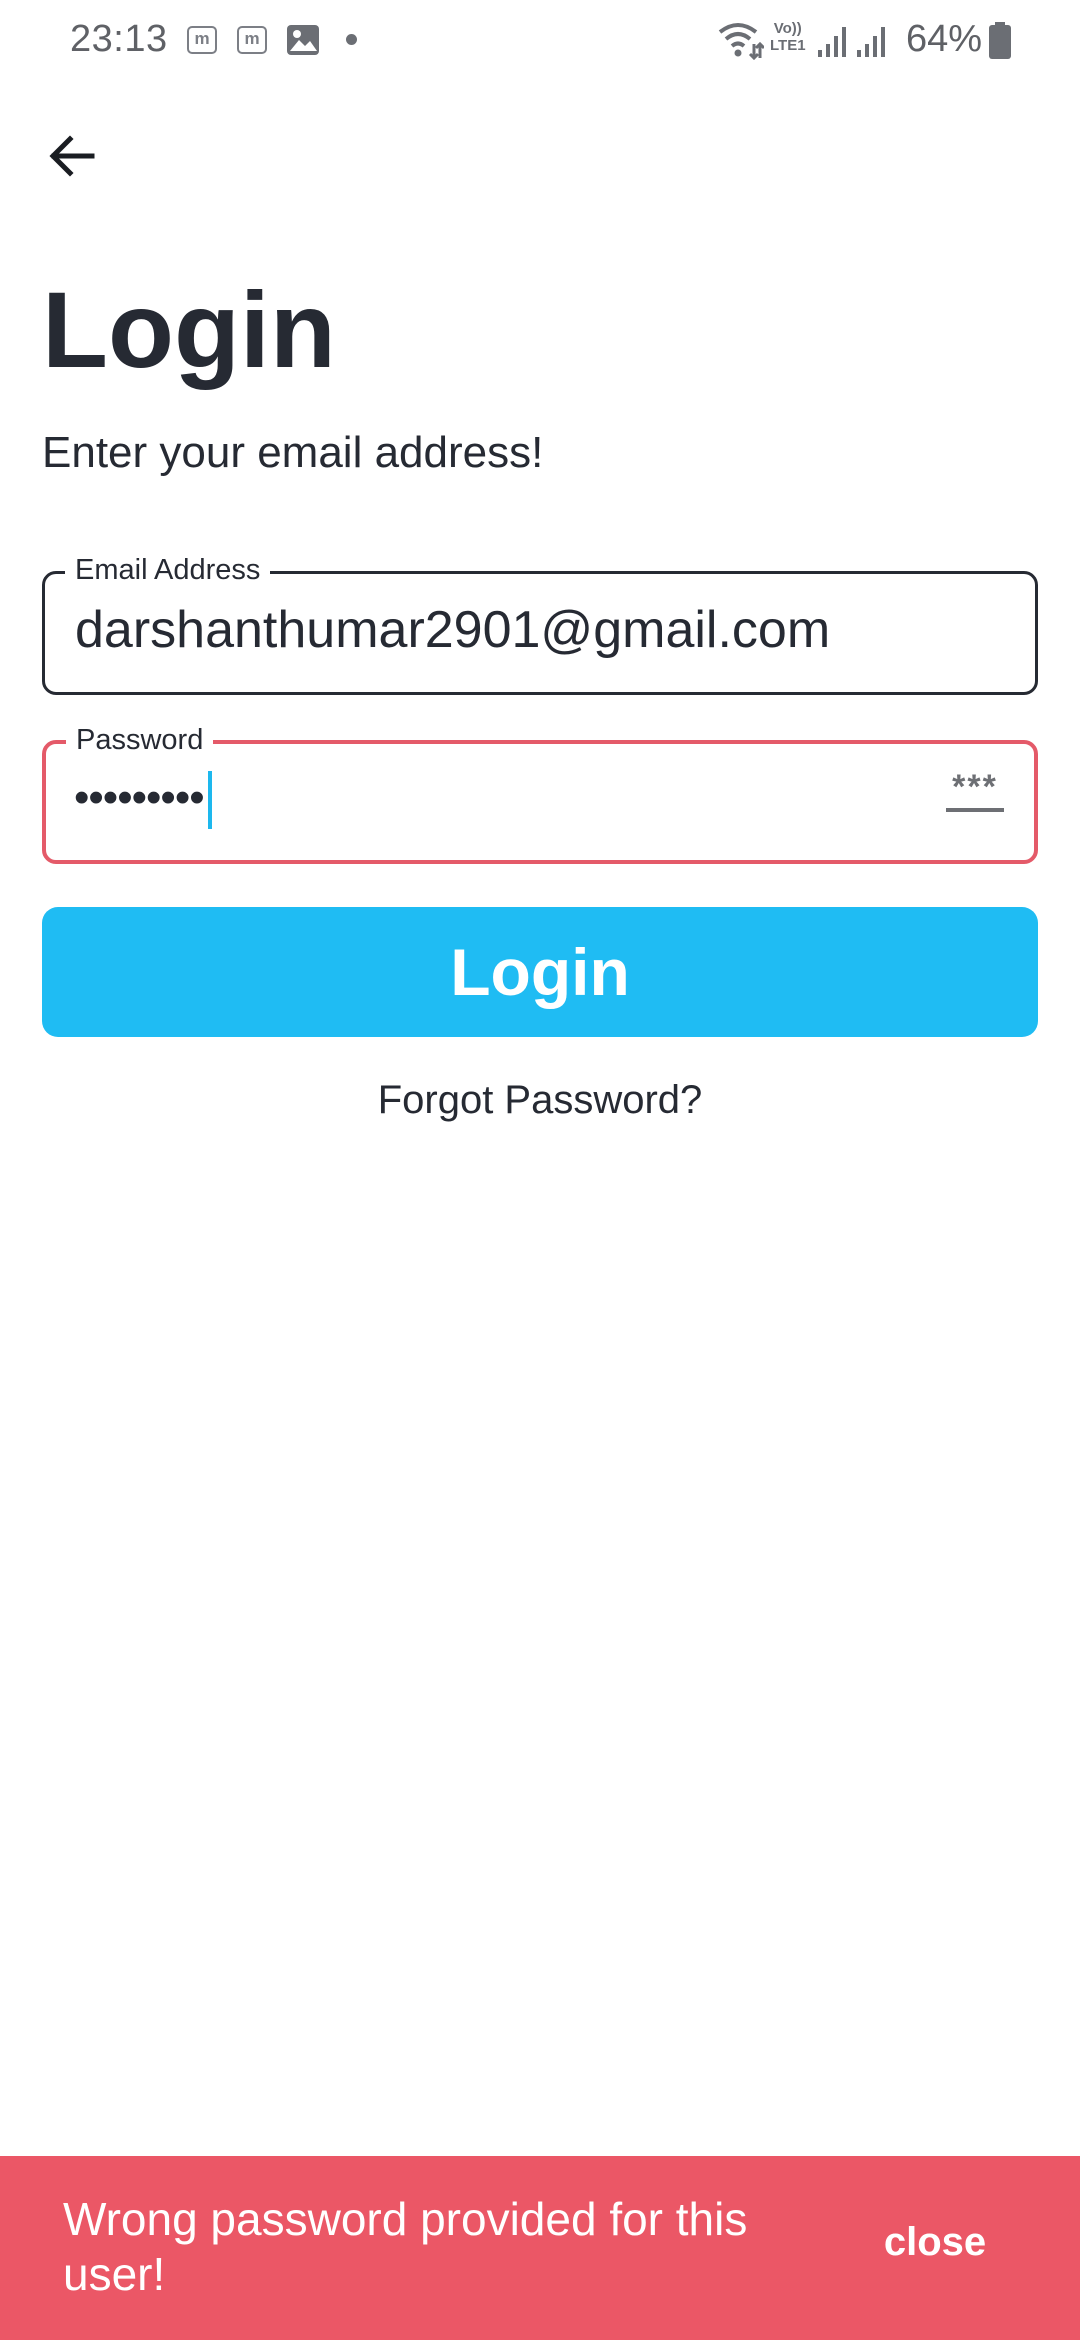 This screenshot has height=2340, width=1080. What do you see at coordinates (540, 793) in the screenshot?
I see `password-field: Password ••••••••• ***` at bounding box center [540, 793].